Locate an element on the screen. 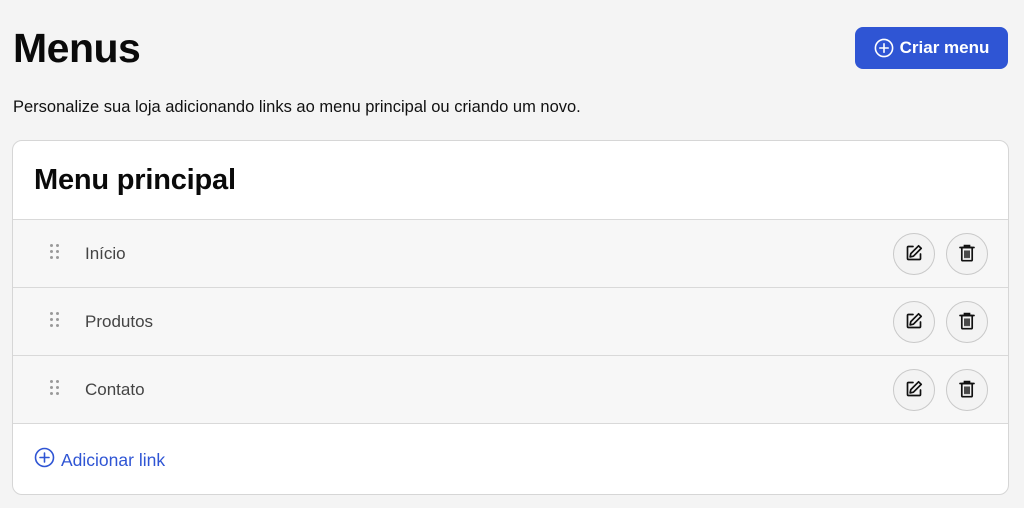 Image resolution: width=1024 pixels, height=508 pixels. page-title: Menus is located at coordinates (77, 48).